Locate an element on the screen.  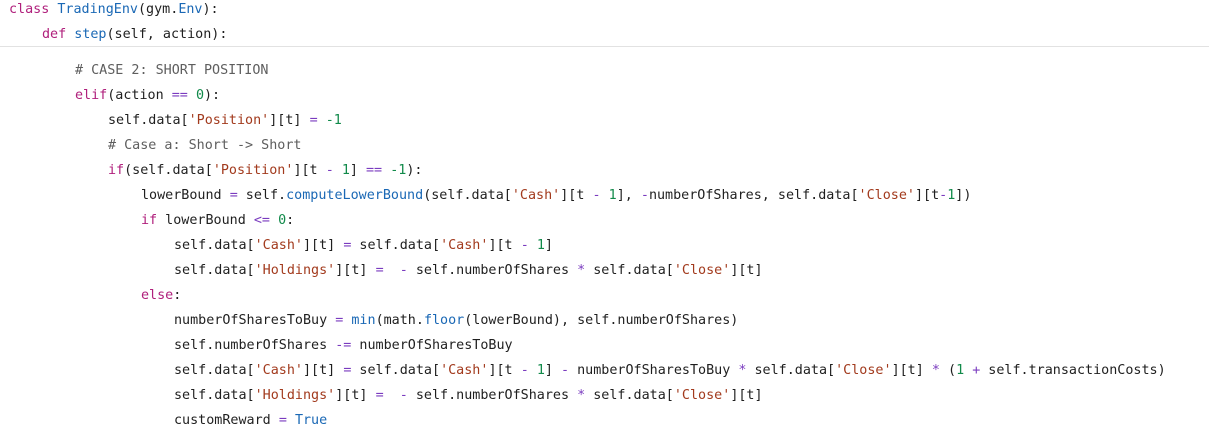
code-token: if is located at coordinates (116, 170).